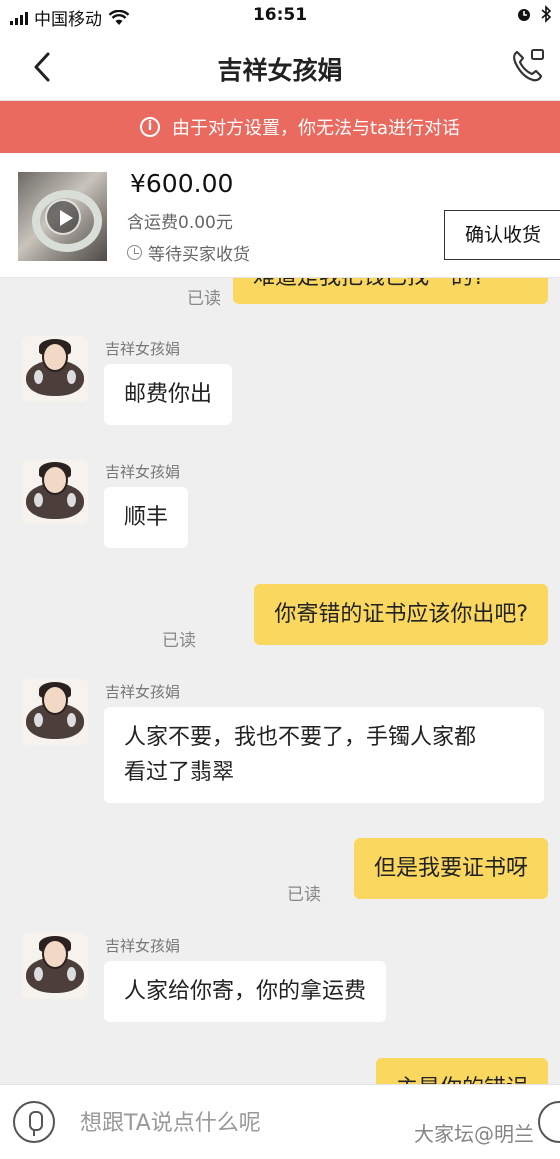 The height and width of the screenshot is (1159, 560). Describe the element at coordinates (549, 1122) in the screenshot. I see `emoji-icon` at that location.